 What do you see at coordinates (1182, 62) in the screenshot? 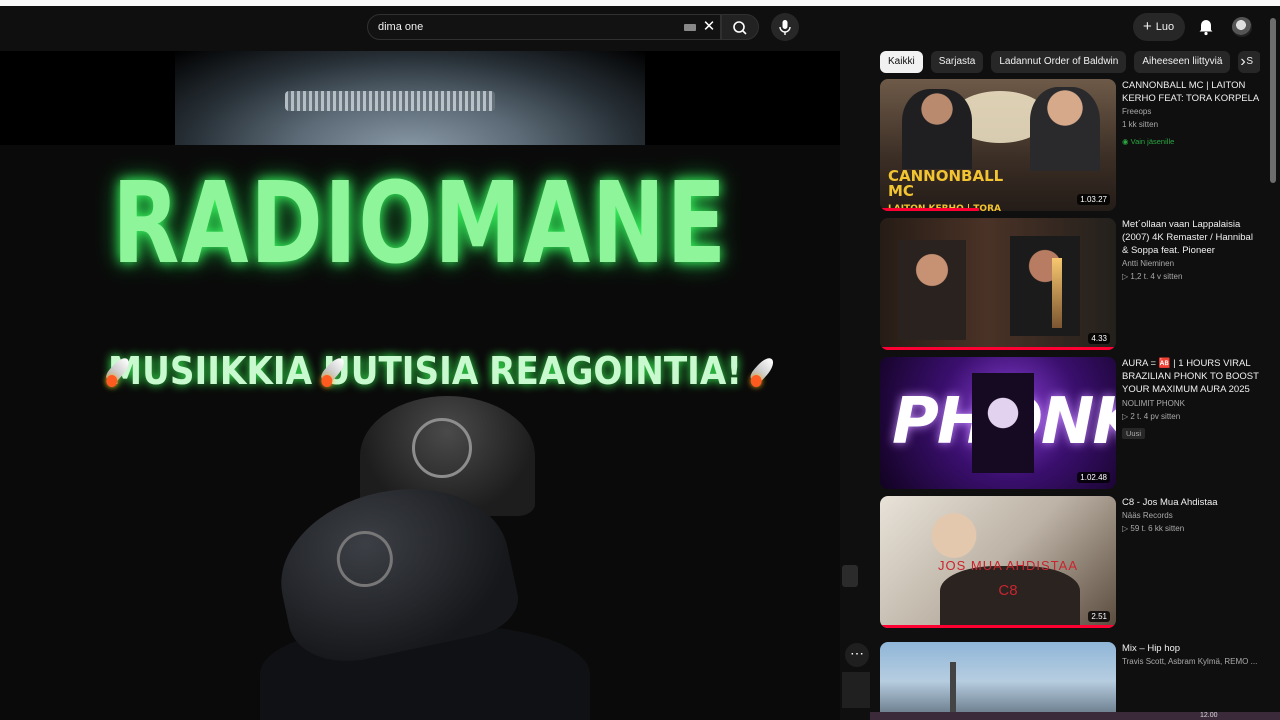
I see `chip-related: Aiheeseen liittyviä` at bounding box center [1182, 62].